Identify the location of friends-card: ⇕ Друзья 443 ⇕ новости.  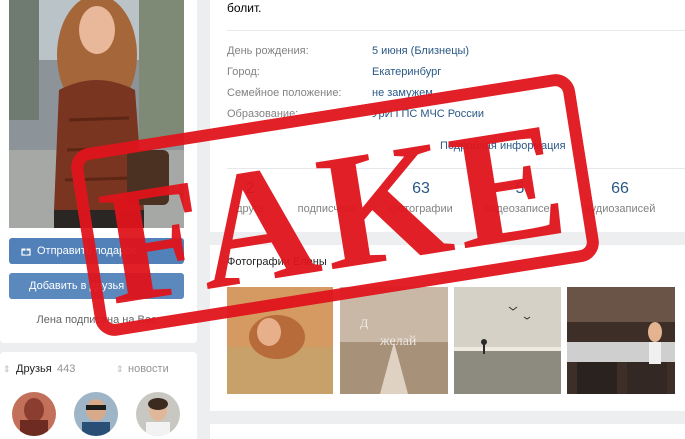
(98, 395).